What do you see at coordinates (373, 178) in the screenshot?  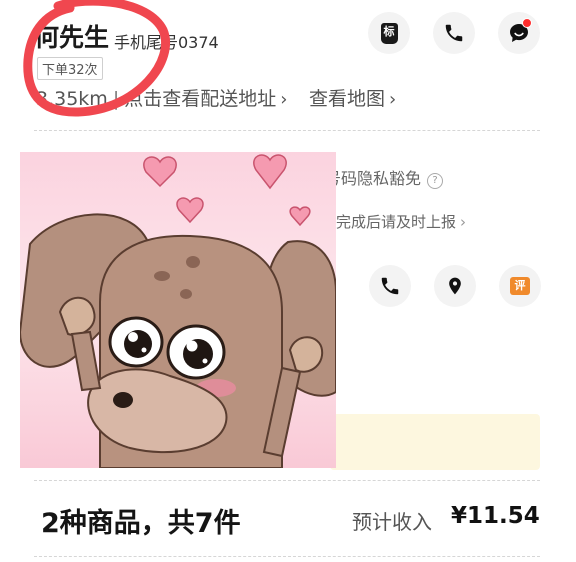 I see `privacy-text: 号码隐私豁免` at bounding box center [373, 178].